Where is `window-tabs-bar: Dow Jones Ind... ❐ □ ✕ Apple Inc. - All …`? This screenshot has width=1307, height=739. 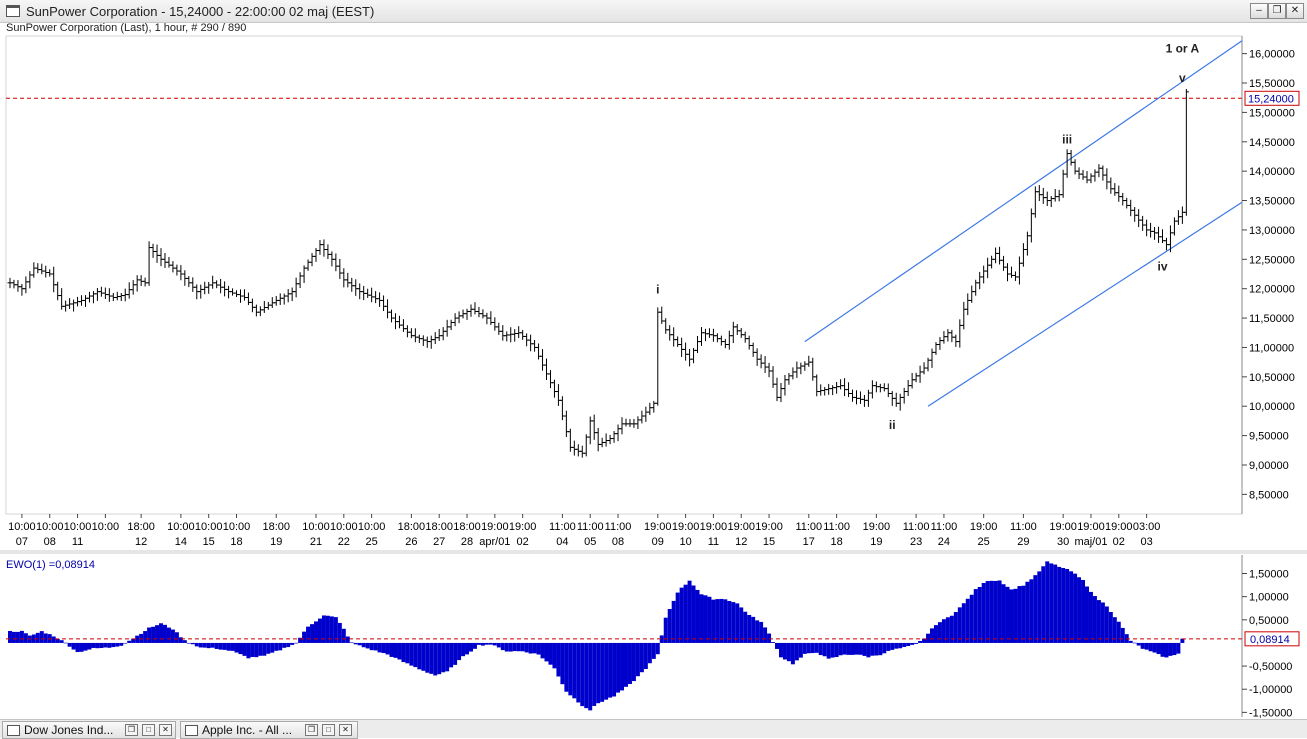 window-tabs-bar: Dow Jones Ind... ❐ □ ✕ Apple Inc. - All … is located at coordinates (653, 729).